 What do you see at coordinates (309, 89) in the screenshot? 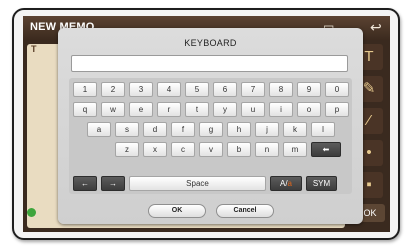
I see `key-9: 9` at bounding box center [309, 89].